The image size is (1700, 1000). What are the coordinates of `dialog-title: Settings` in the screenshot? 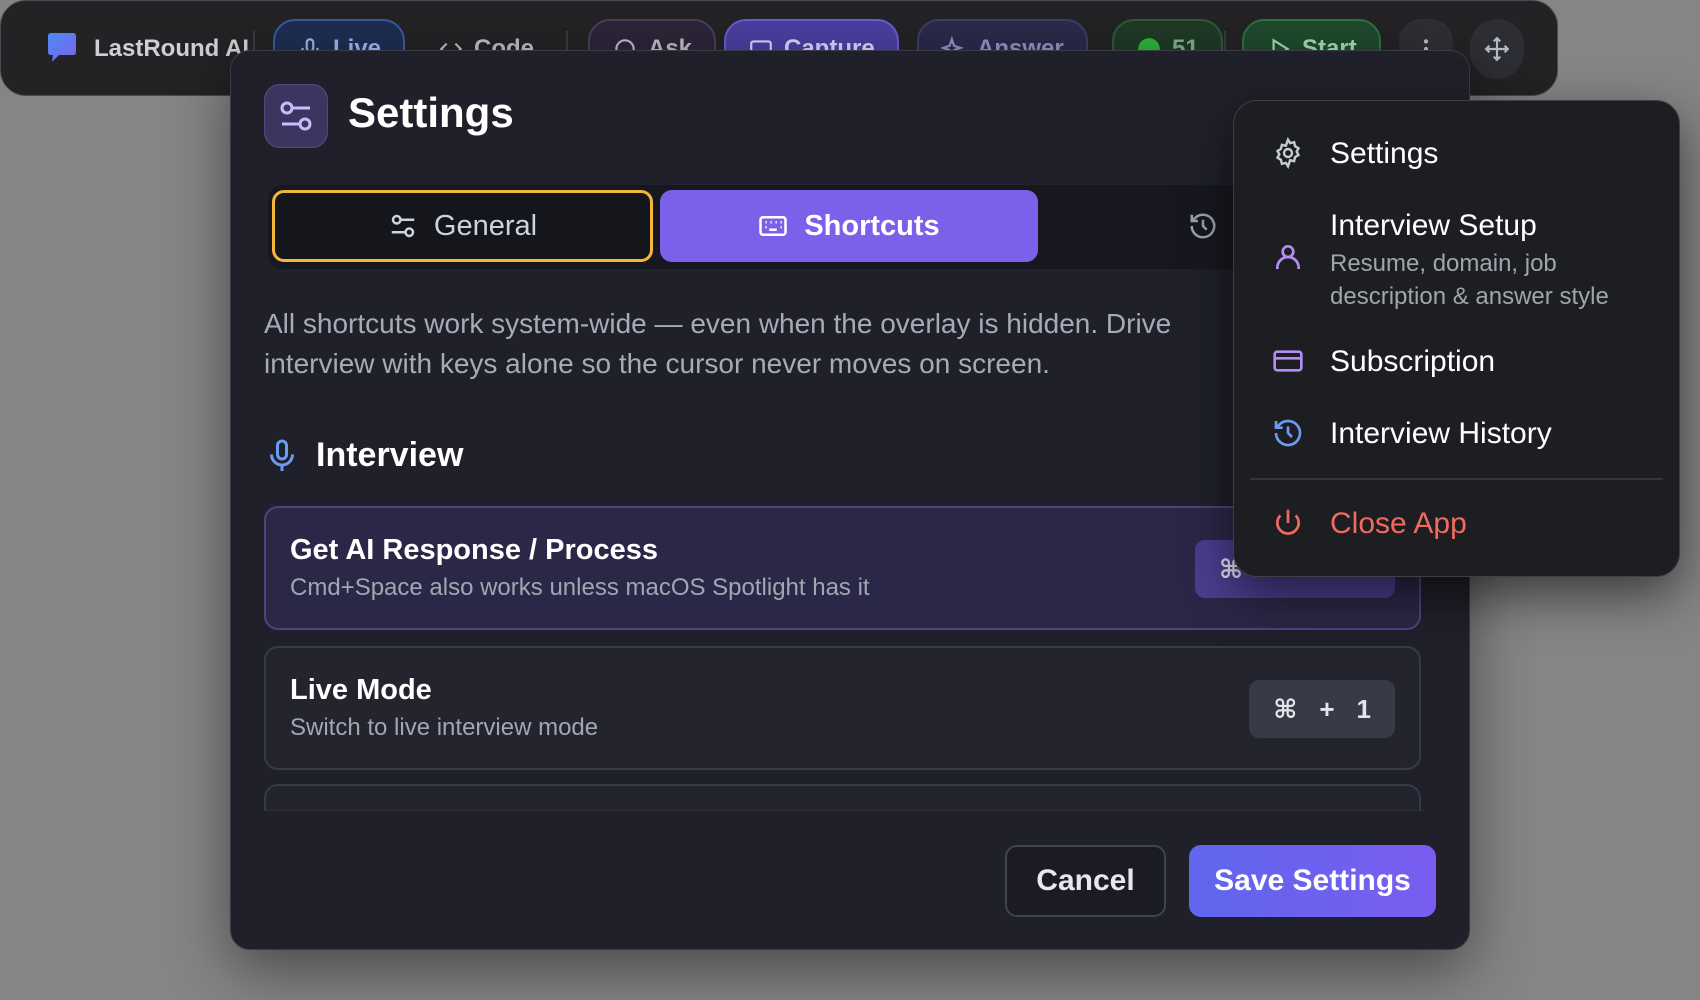 It's located at (431, 112).